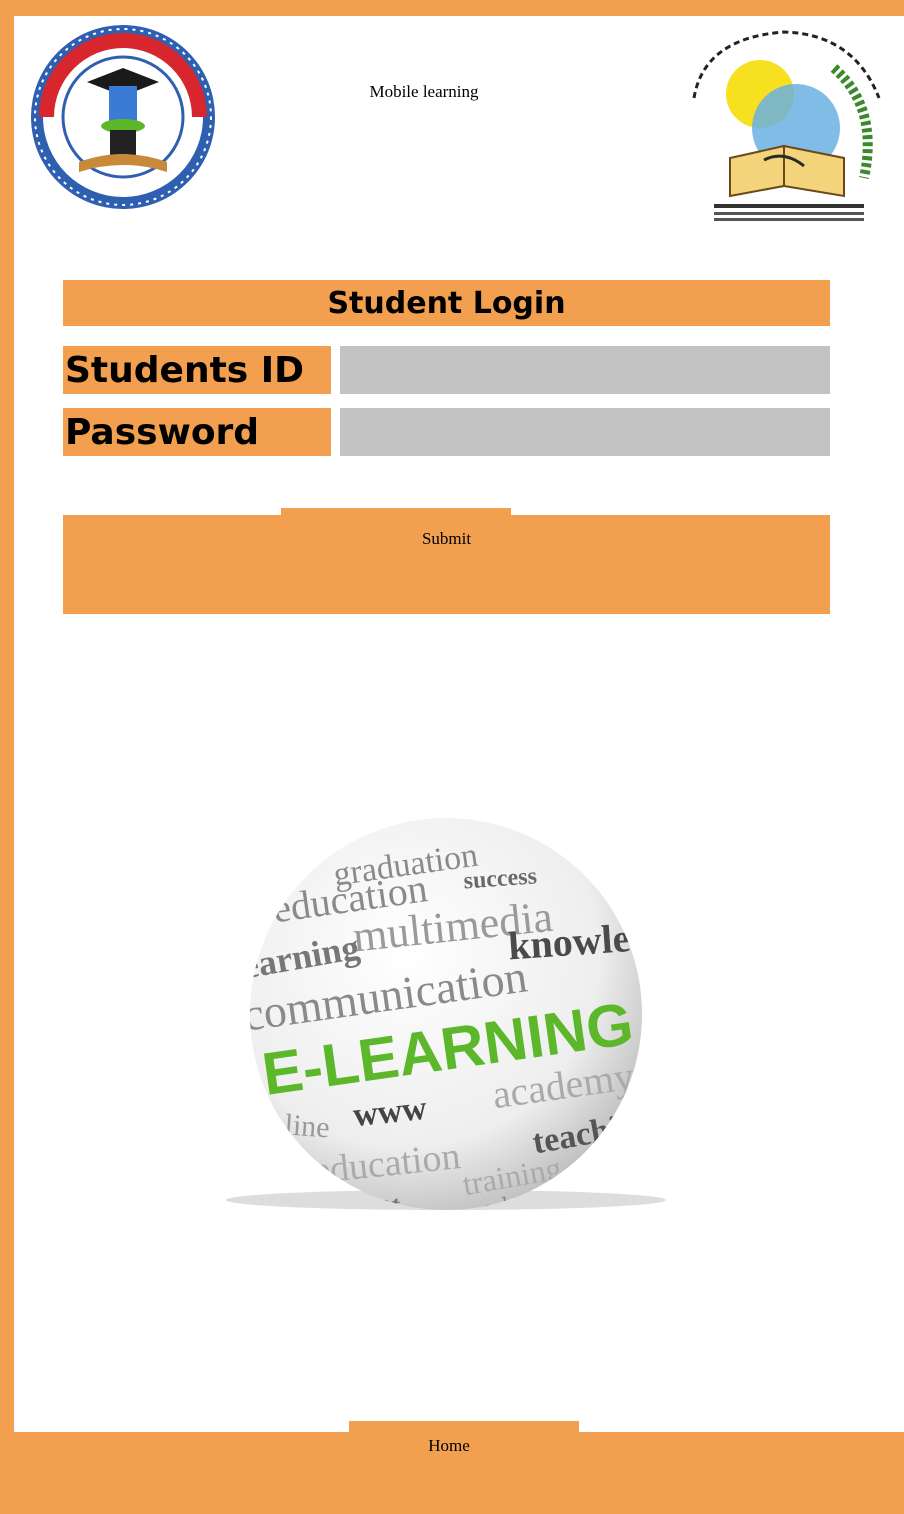  Describe the element at coordinates (390, 1112) in the screenshot. I see `word-www: www` at that location.